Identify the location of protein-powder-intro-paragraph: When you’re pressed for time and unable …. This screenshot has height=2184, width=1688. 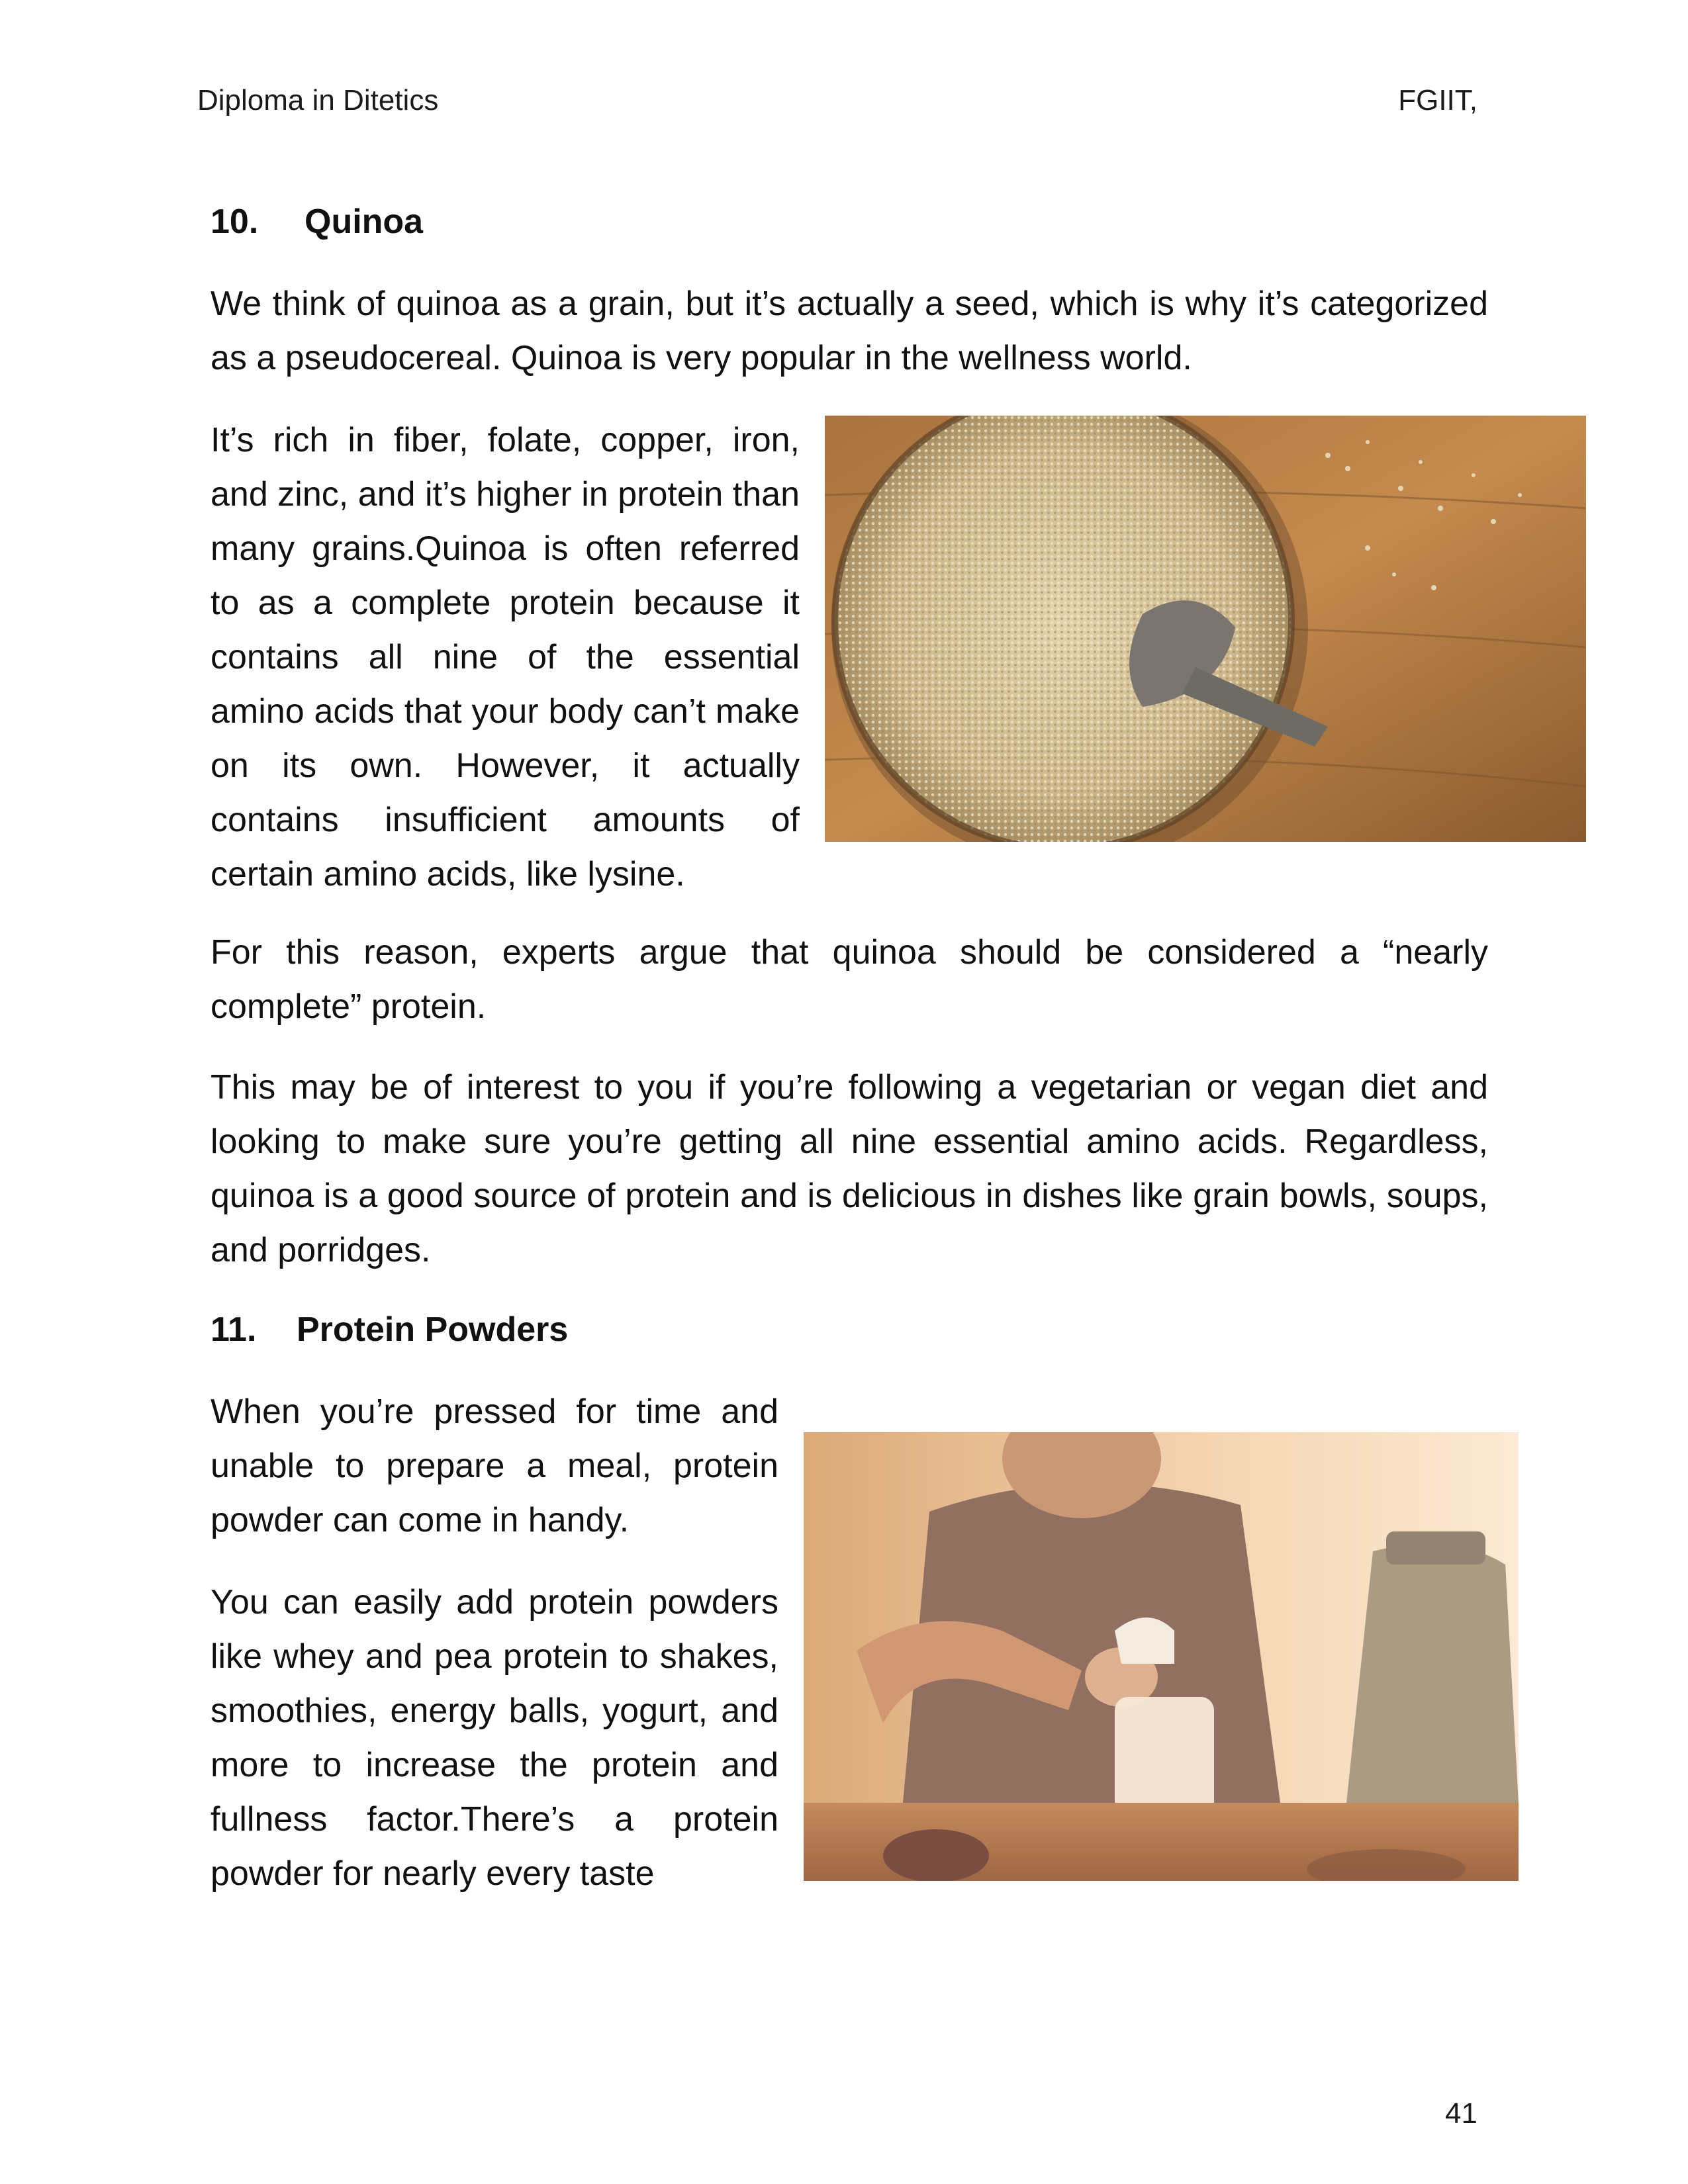
(494, 1465).